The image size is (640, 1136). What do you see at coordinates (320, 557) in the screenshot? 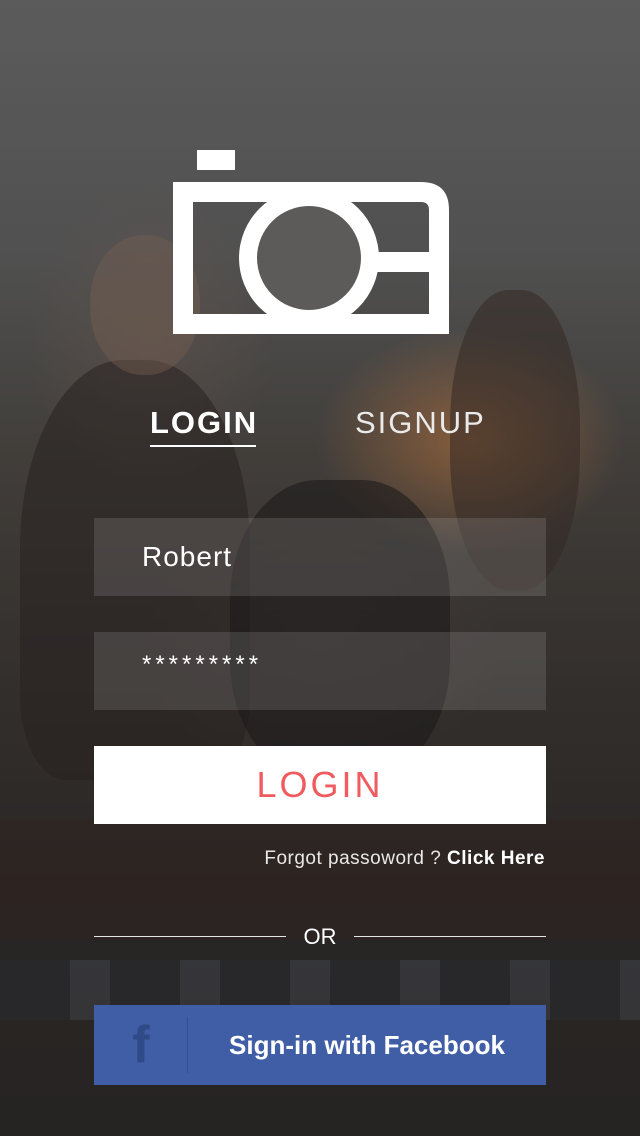
I see `username-field: Robert` at bounding box center [320, 557].